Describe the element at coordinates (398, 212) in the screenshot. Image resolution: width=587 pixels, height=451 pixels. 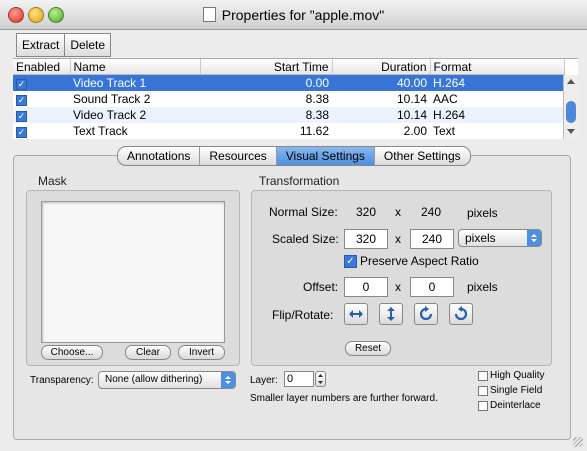
I see `normal-times: x` at that location.